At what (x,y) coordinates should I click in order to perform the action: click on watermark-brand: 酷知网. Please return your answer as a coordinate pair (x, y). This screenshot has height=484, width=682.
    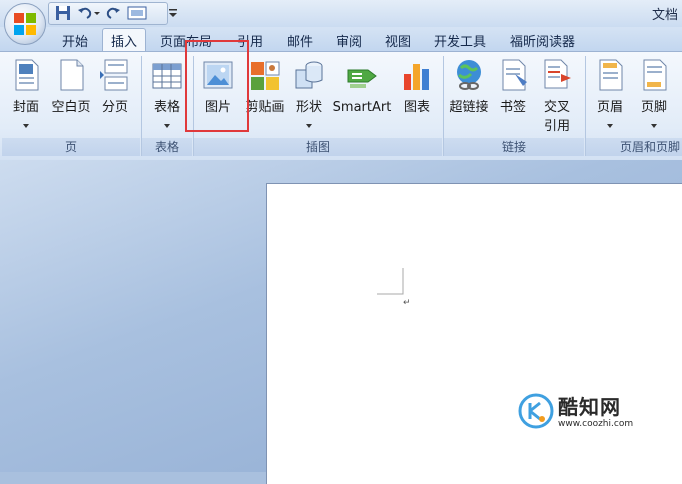
    Looking at the image, I should click on (589, 407).